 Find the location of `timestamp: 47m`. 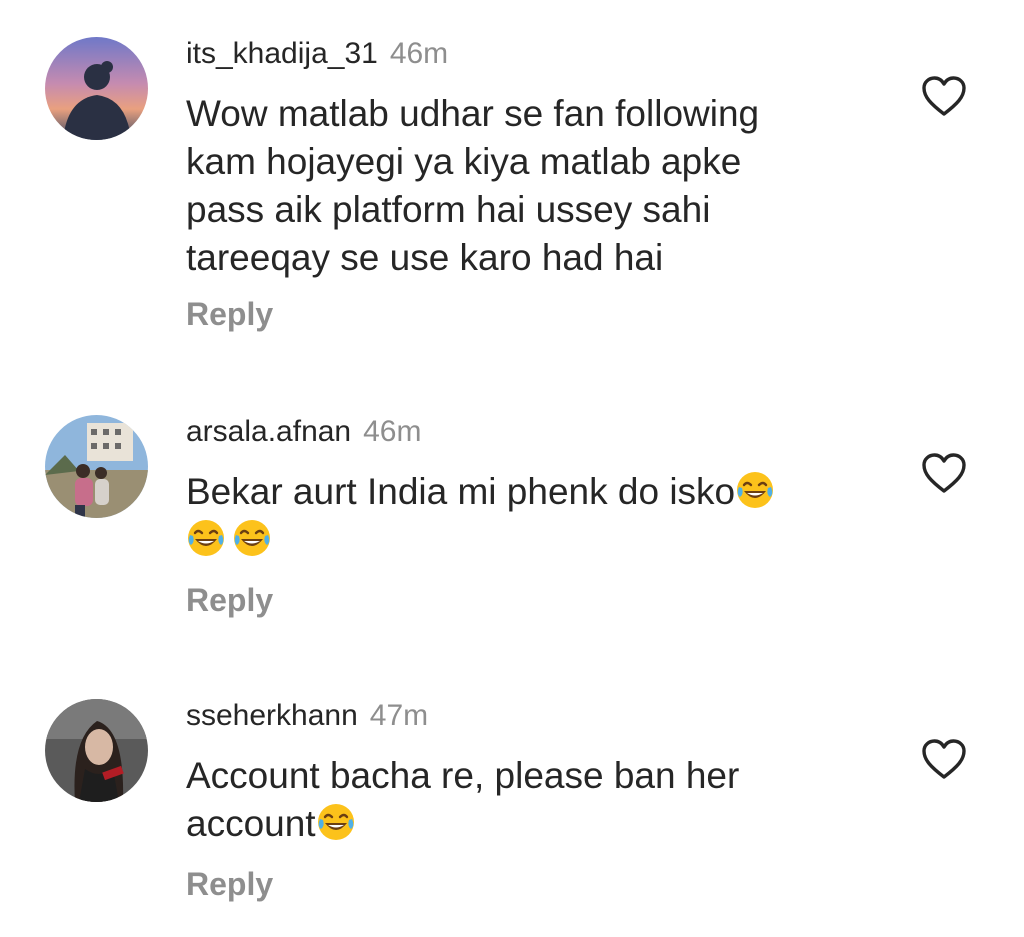

timestamp: 47m is located at coordinates (399, 715).